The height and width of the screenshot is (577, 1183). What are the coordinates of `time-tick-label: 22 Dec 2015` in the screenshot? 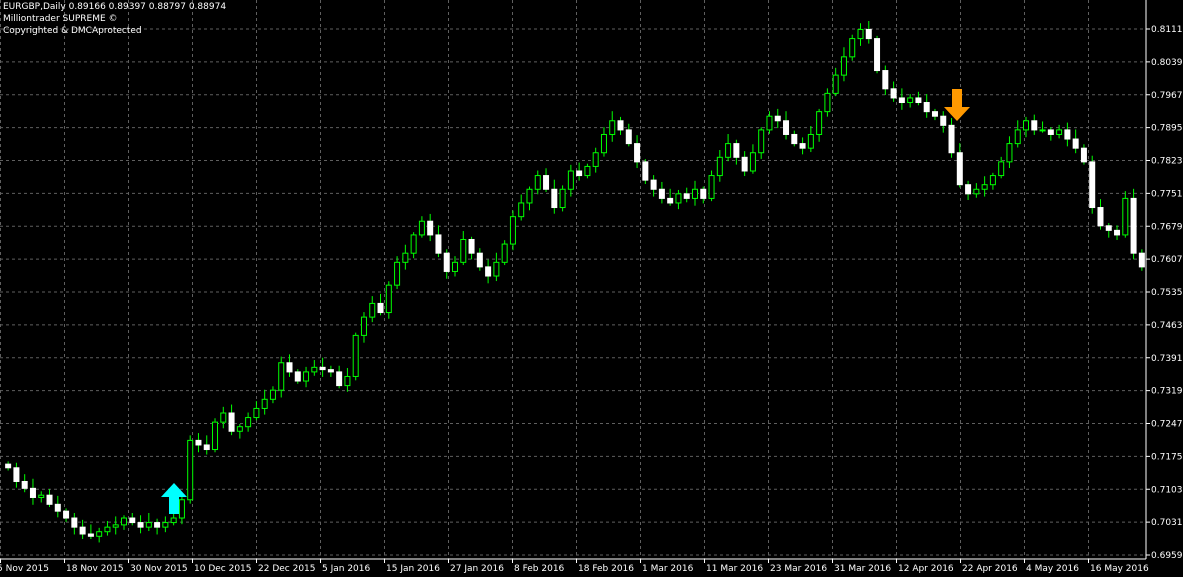 It's located at (287, 569).